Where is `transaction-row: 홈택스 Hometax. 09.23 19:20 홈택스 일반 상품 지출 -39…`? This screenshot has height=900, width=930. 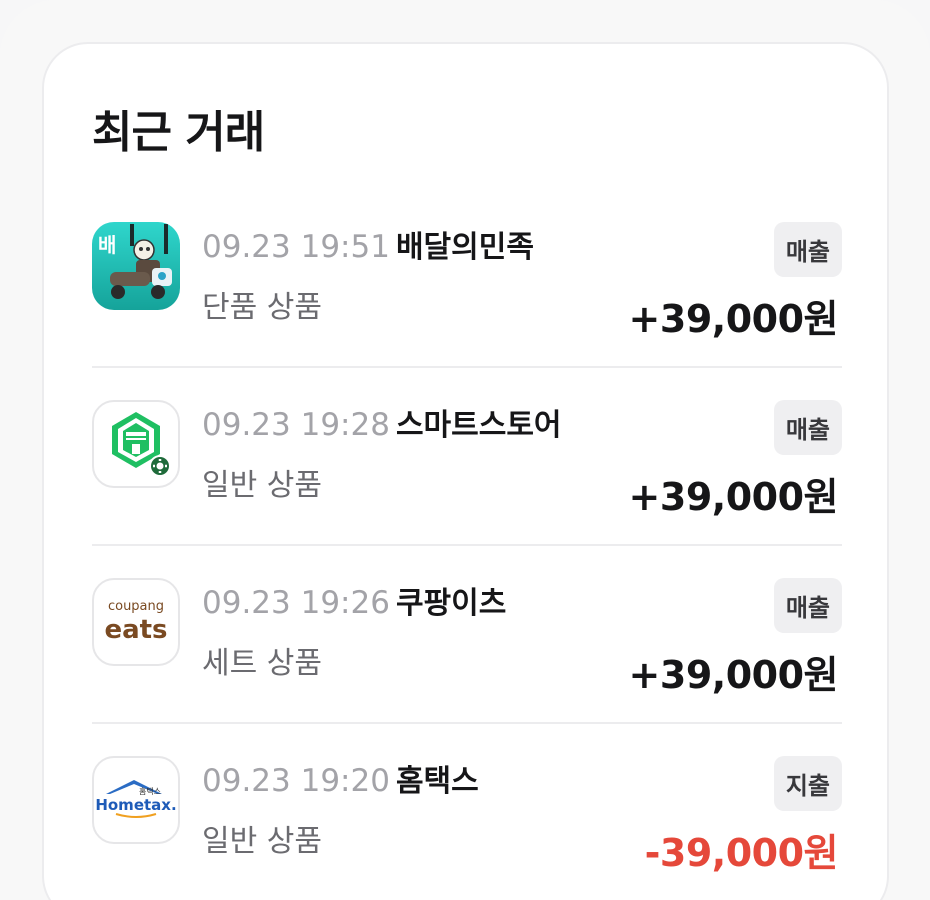
transaction-row: 홈택스 Hometax. 09.23 19:20 홈택스 일반 상품 지출 -39… is located at coordinates (467, 818).